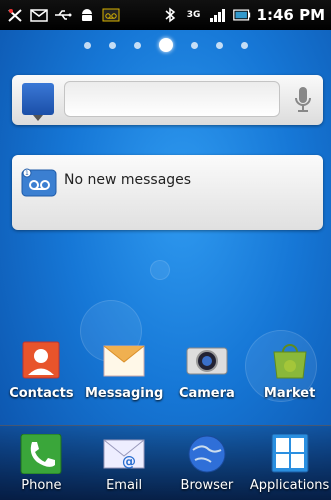 Image resolution: width=331 pixels, height=500 pixels. Describe the element at coordinates (207, 360) in the screenshot. I see `camera-icon` at that location.